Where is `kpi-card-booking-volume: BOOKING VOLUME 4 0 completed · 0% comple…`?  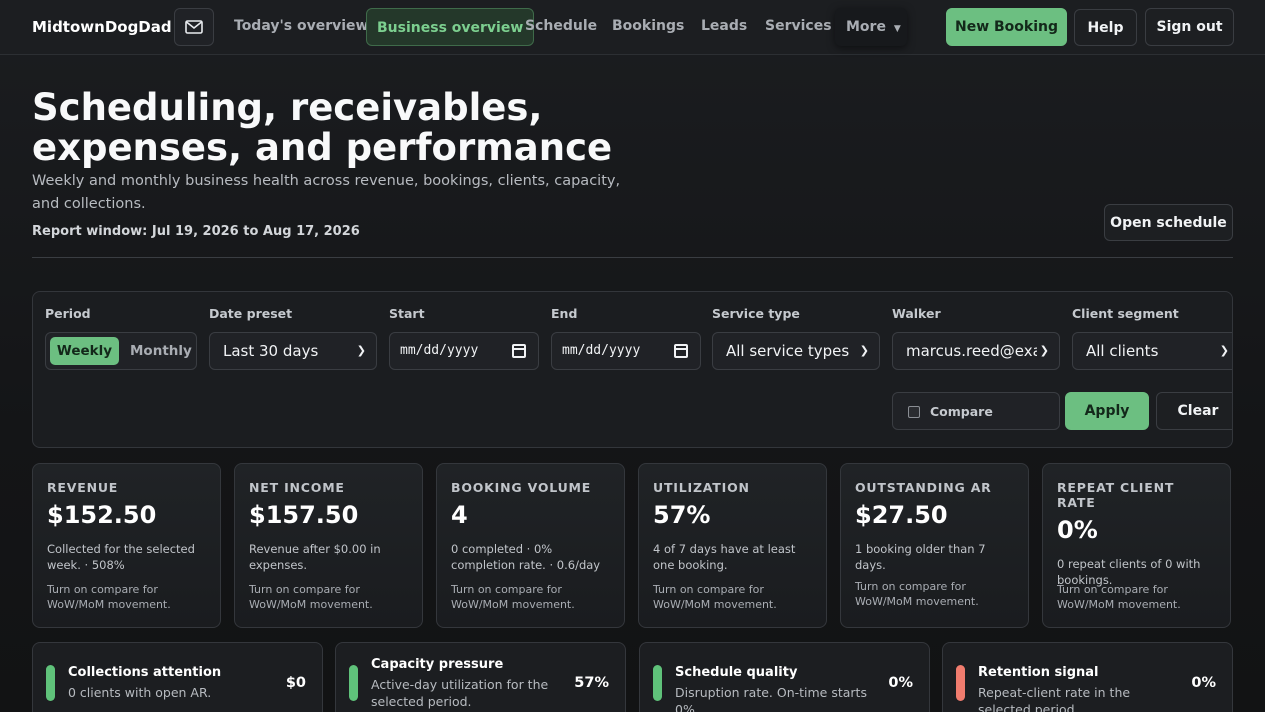 kpi-card-booking-volume: BOOKING VOLUME 4 0 completed · 0% comple… is located at coordinates (530, 545).